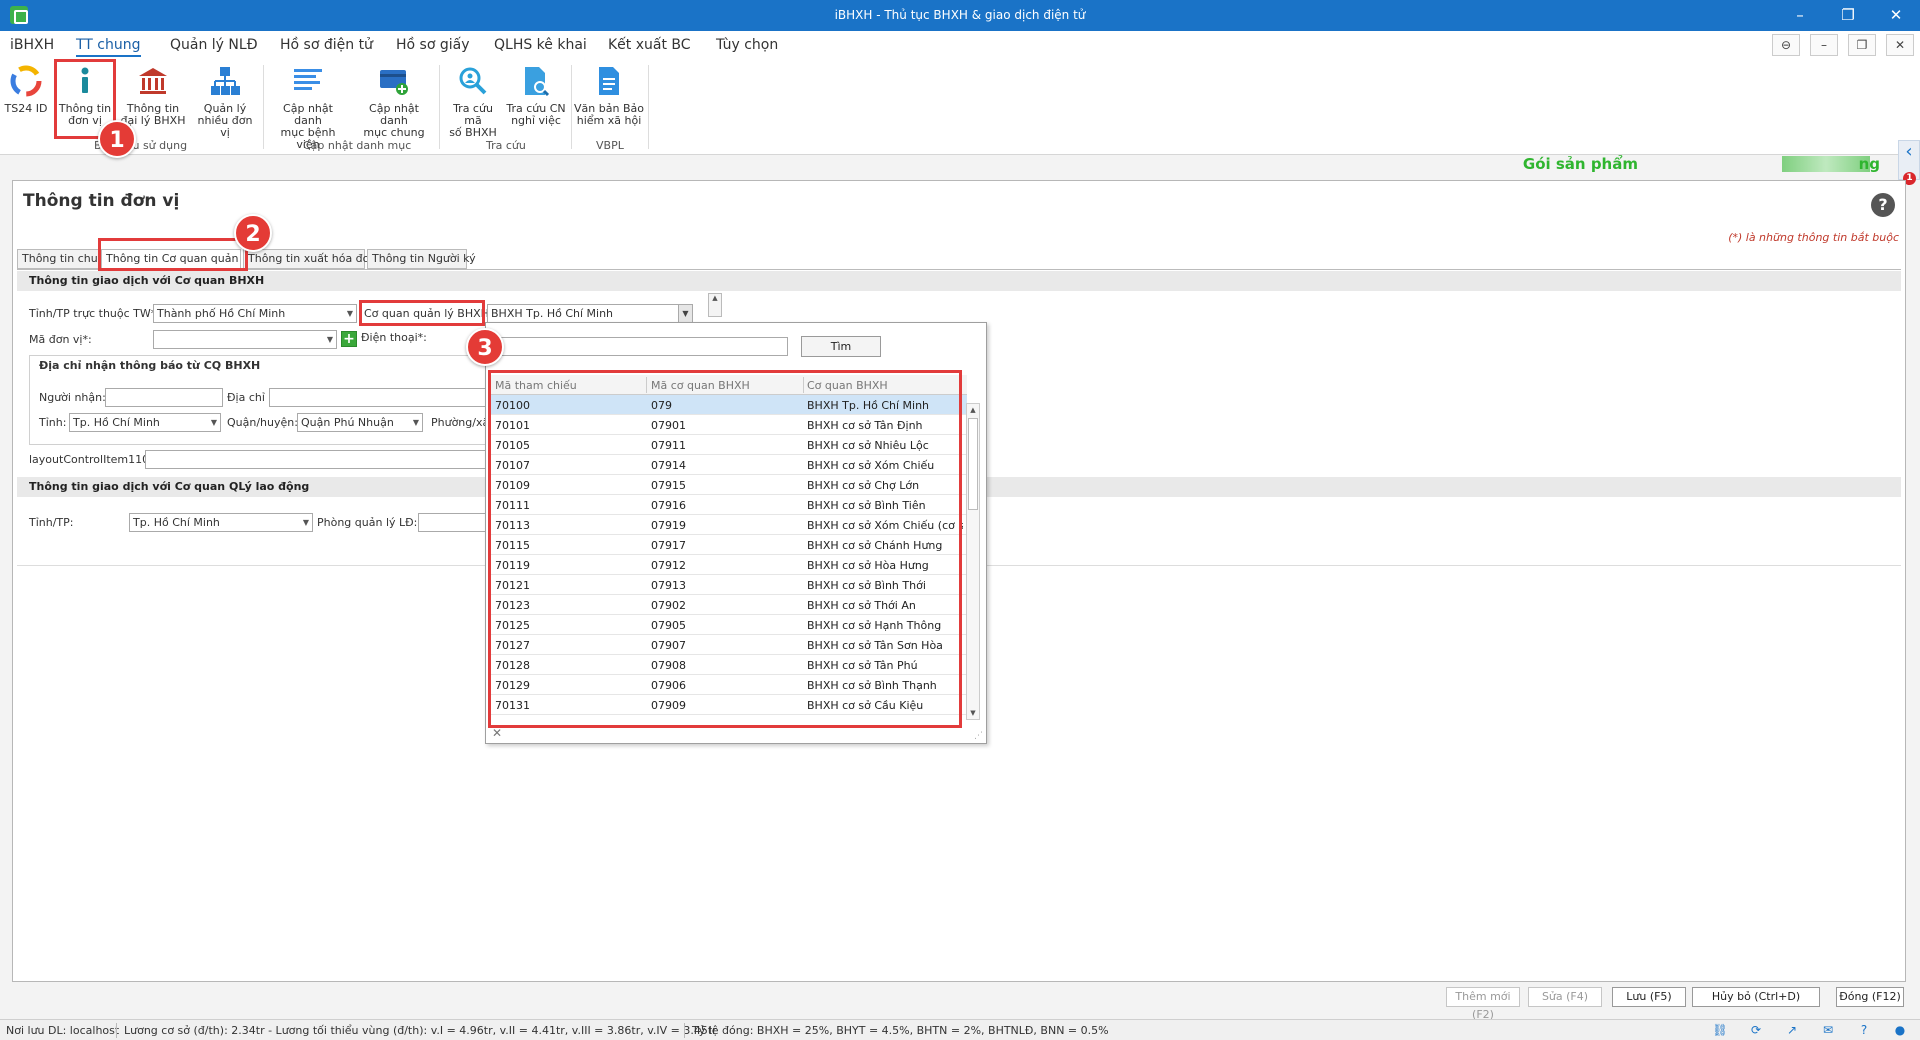 The width and height of the screenshot is (1920, 1040). What do you see at coordinates (326, 45) in the screenshot?
I see `menu-ho-so-dien-tu: Hồ sơ điện tử` at bounding box center [326, 45].